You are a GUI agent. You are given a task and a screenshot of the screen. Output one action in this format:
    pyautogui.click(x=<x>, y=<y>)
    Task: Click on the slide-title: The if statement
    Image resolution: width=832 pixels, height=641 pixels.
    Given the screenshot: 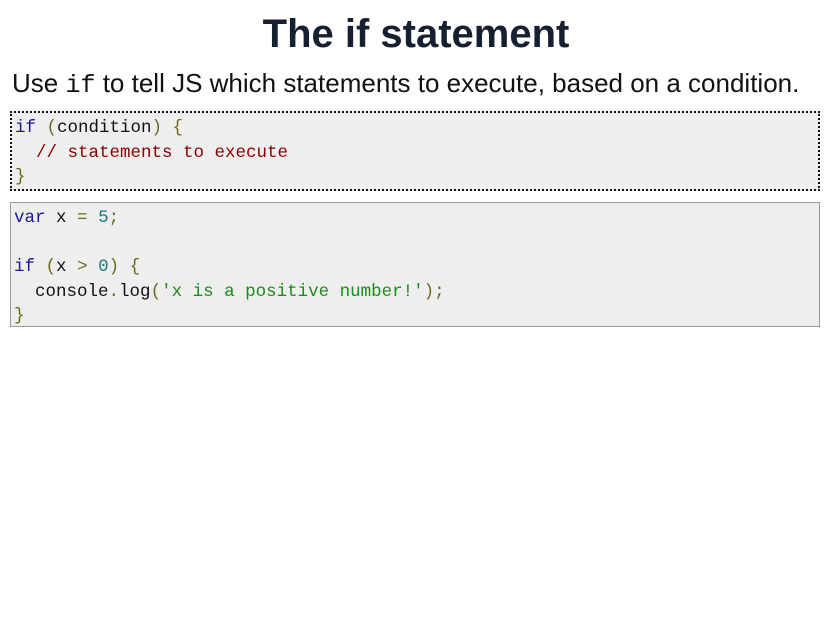 What is the action you would take?
    pyautogui.click(x=416, y=34)
    